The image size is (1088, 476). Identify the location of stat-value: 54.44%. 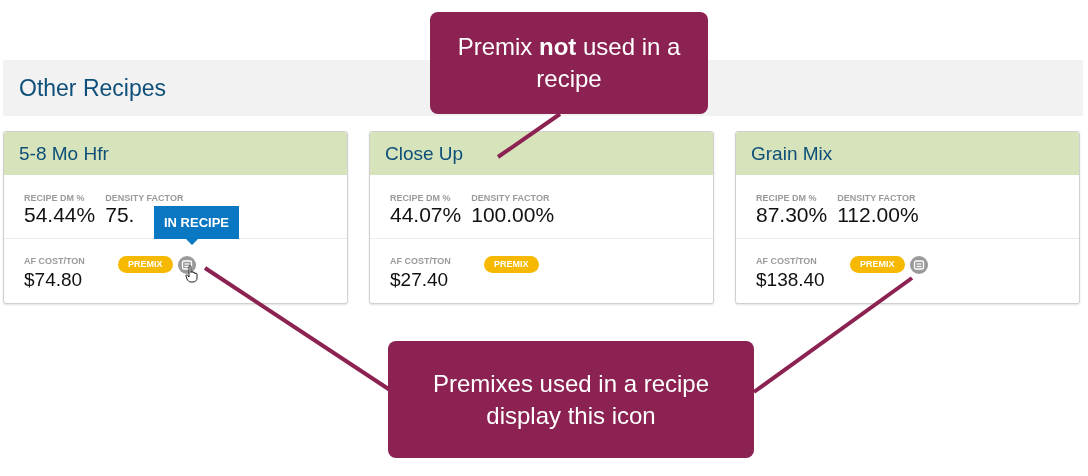
(60, 215).